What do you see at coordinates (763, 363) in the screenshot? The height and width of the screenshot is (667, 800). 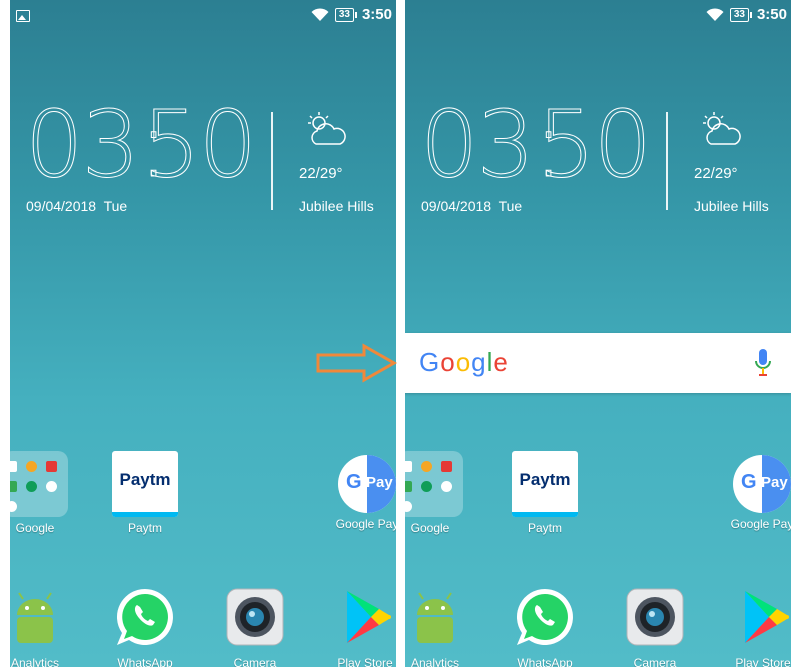 I see `microphone-icon` at bounding box center [763, 363].